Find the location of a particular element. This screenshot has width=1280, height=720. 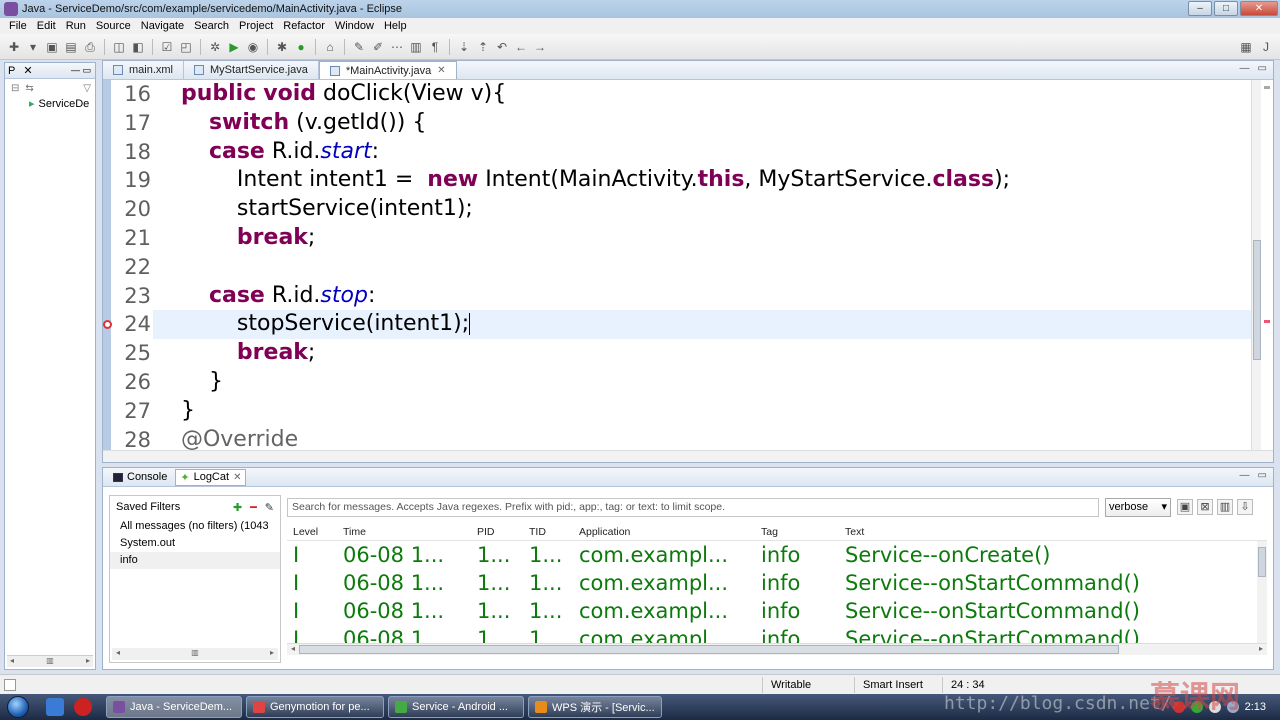

external-tools-icon: ◉ is located at coordinates (253, 47).